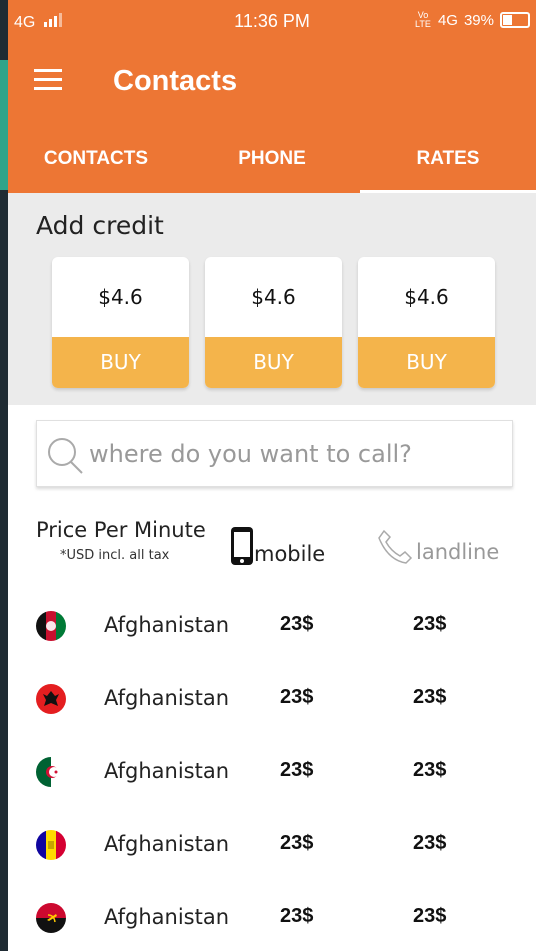 The height and width of the screenshot is (951, 536). I want to click on volte-icon: Vo LTE, so click(423, 19).